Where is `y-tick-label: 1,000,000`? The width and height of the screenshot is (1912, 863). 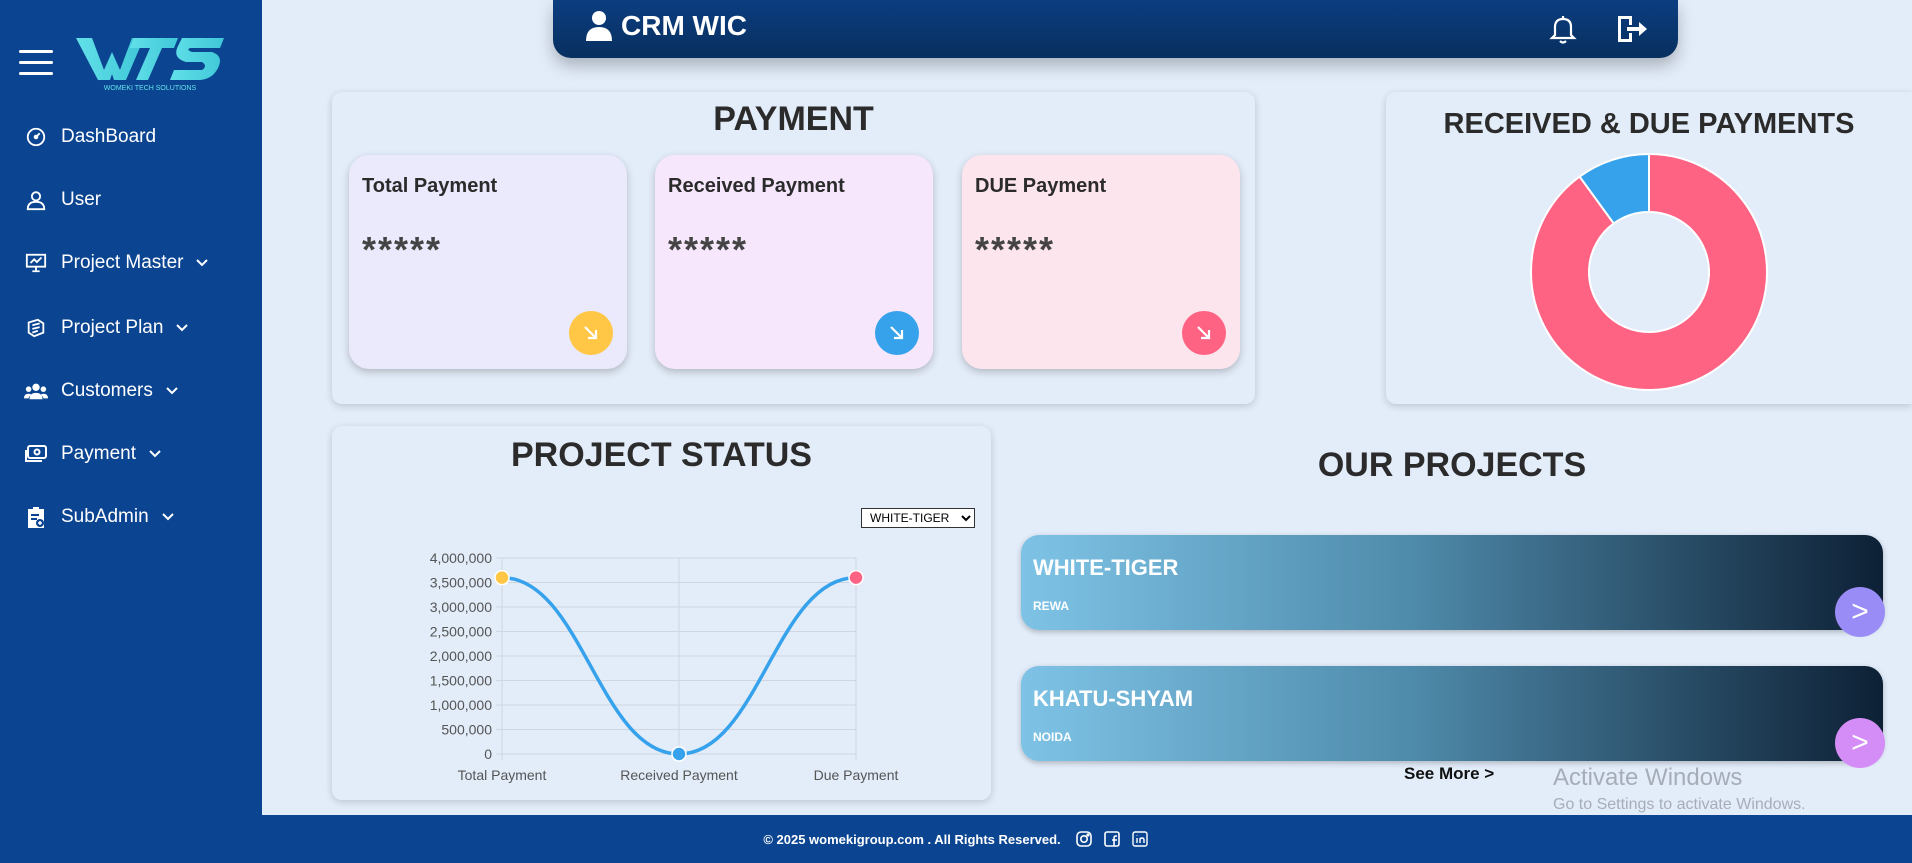
y-tick-label: 1,000,000 is located at coordinates (461, 705).